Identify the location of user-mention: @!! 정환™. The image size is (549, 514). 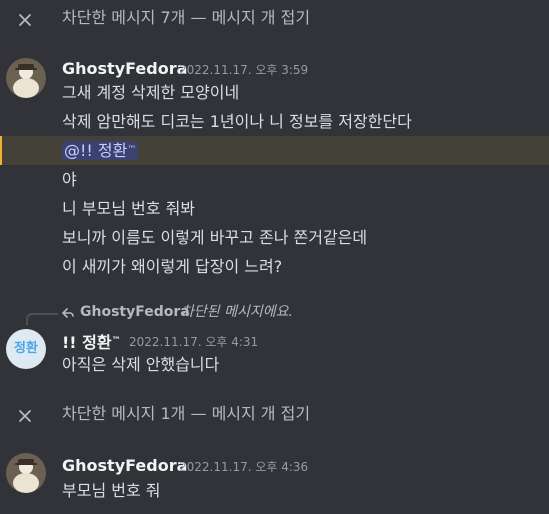
(100, 150).